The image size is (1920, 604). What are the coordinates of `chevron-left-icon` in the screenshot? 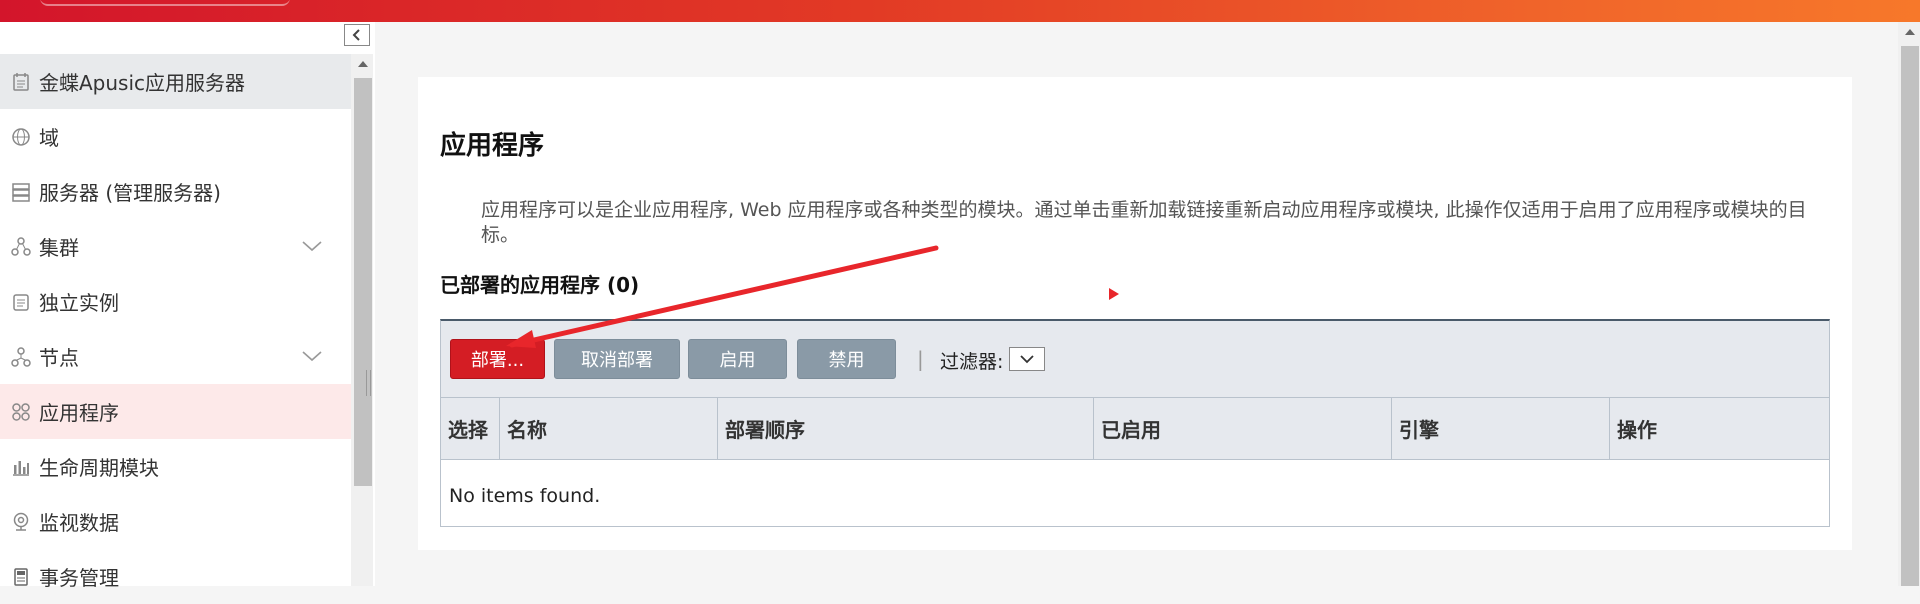 It's located at (356, 35).